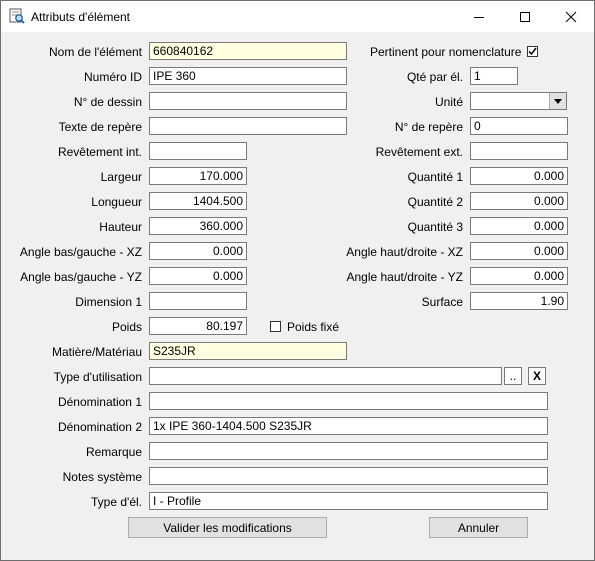  I want to click on label-surface: Surface, so click(442, 302).